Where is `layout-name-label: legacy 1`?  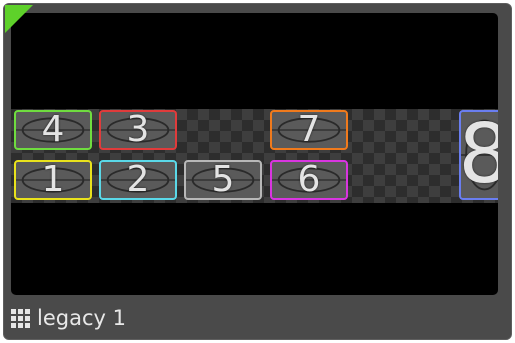
layout-name-label: legacy 1 is located at coordinates (81, 318).